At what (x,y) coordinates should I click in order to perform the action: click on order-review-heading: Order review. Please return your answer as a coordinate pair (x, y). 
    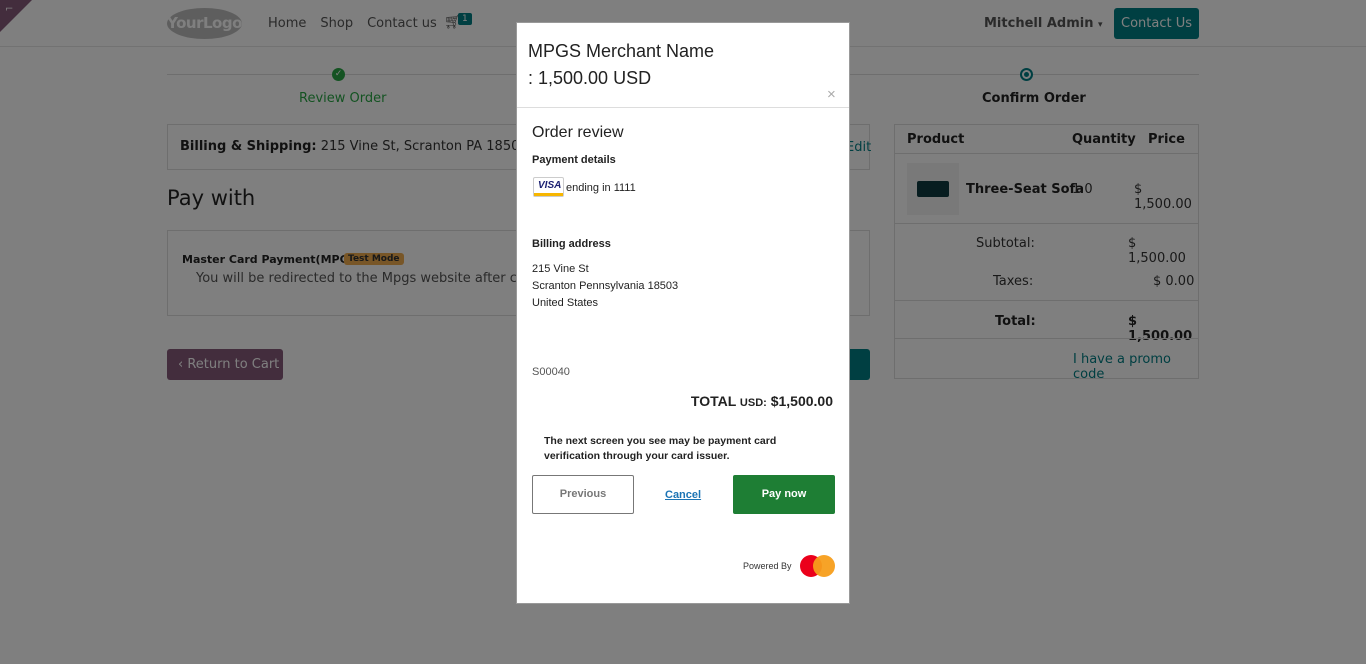
    Looking at the image, I should click on (578, 132).